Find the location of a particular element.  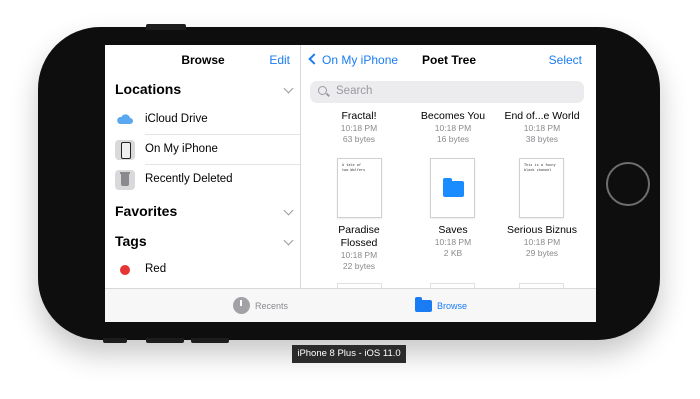

phone-icon is located at coordinates (125, 150).